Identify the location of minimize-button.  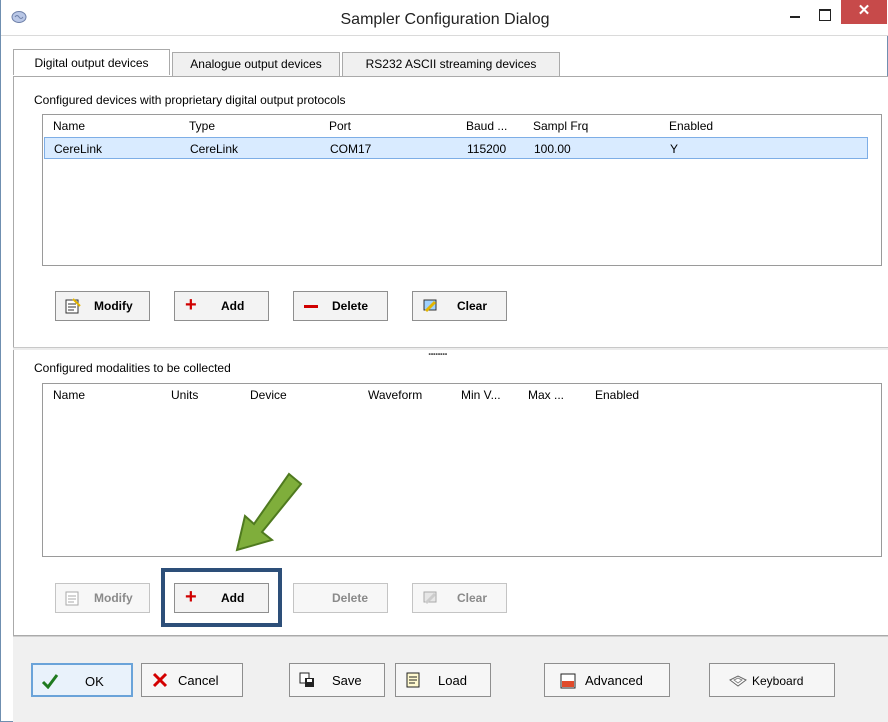
(795, 15).